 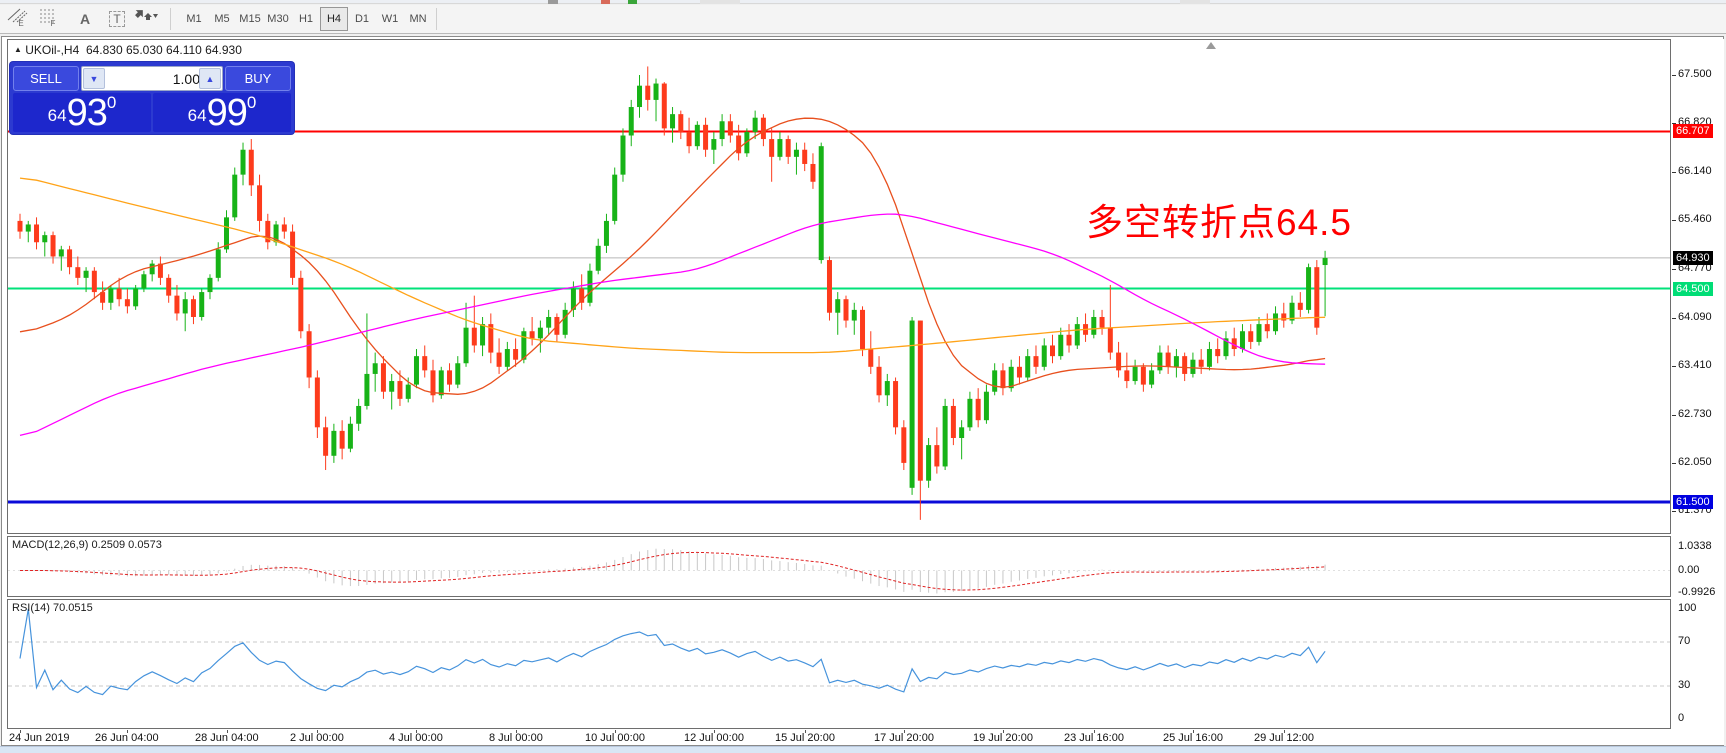 I want to click on fibonacci-retracement-icon: F, so click(x=53, y=19).